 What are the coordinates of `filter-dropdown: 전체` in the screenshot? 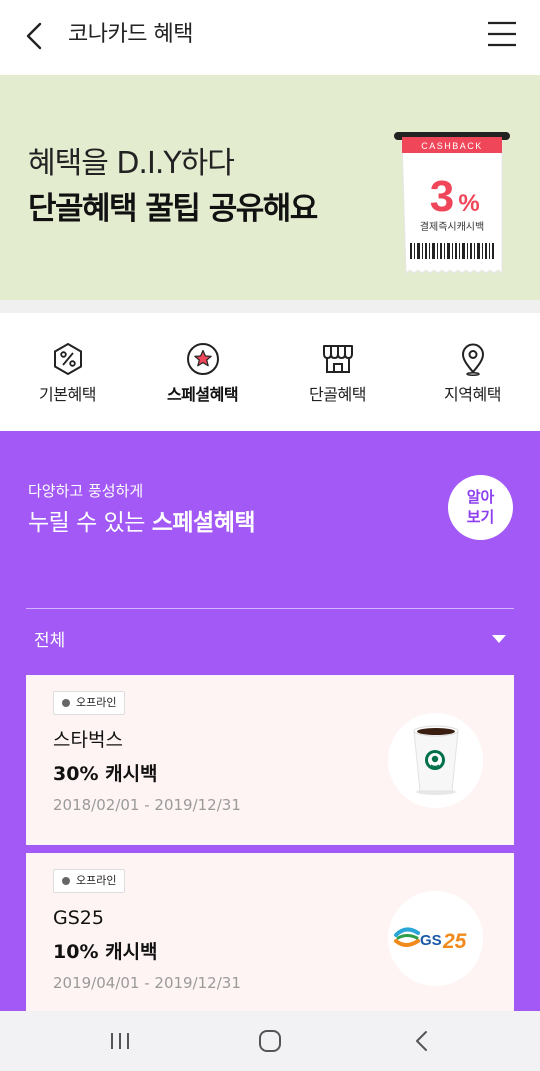 It's located at (270, 641).